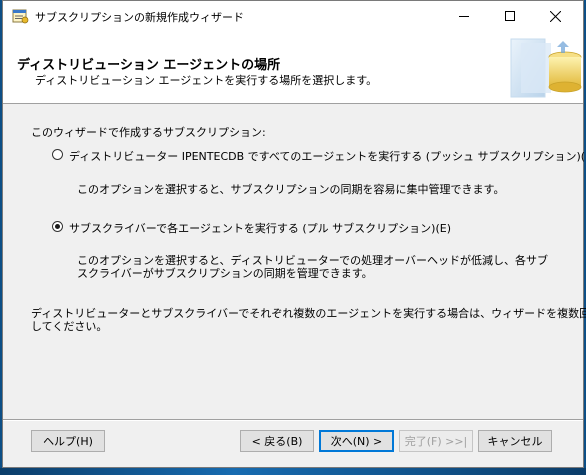  I want to click on next-button: 次へ(N) >, so click(356, 441).